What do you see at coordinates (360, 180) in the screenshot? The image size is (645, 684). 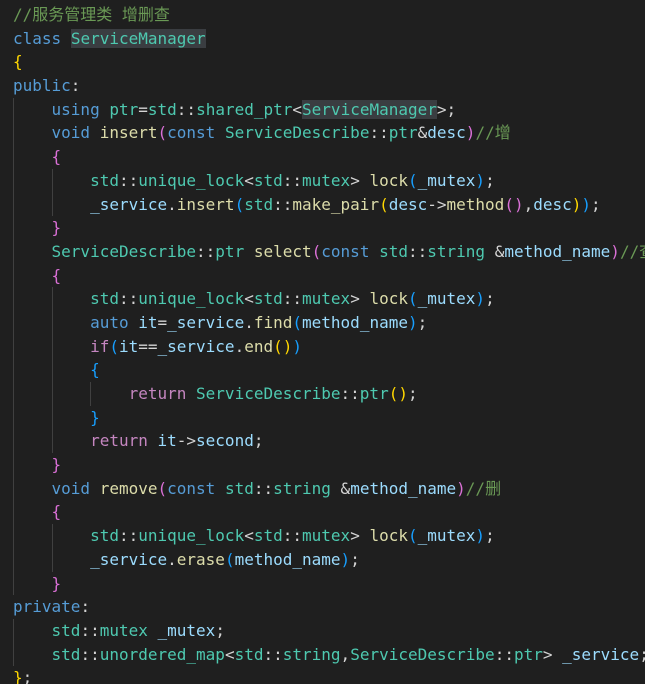 I see `code-token: >` at bounding box center [360, 180].